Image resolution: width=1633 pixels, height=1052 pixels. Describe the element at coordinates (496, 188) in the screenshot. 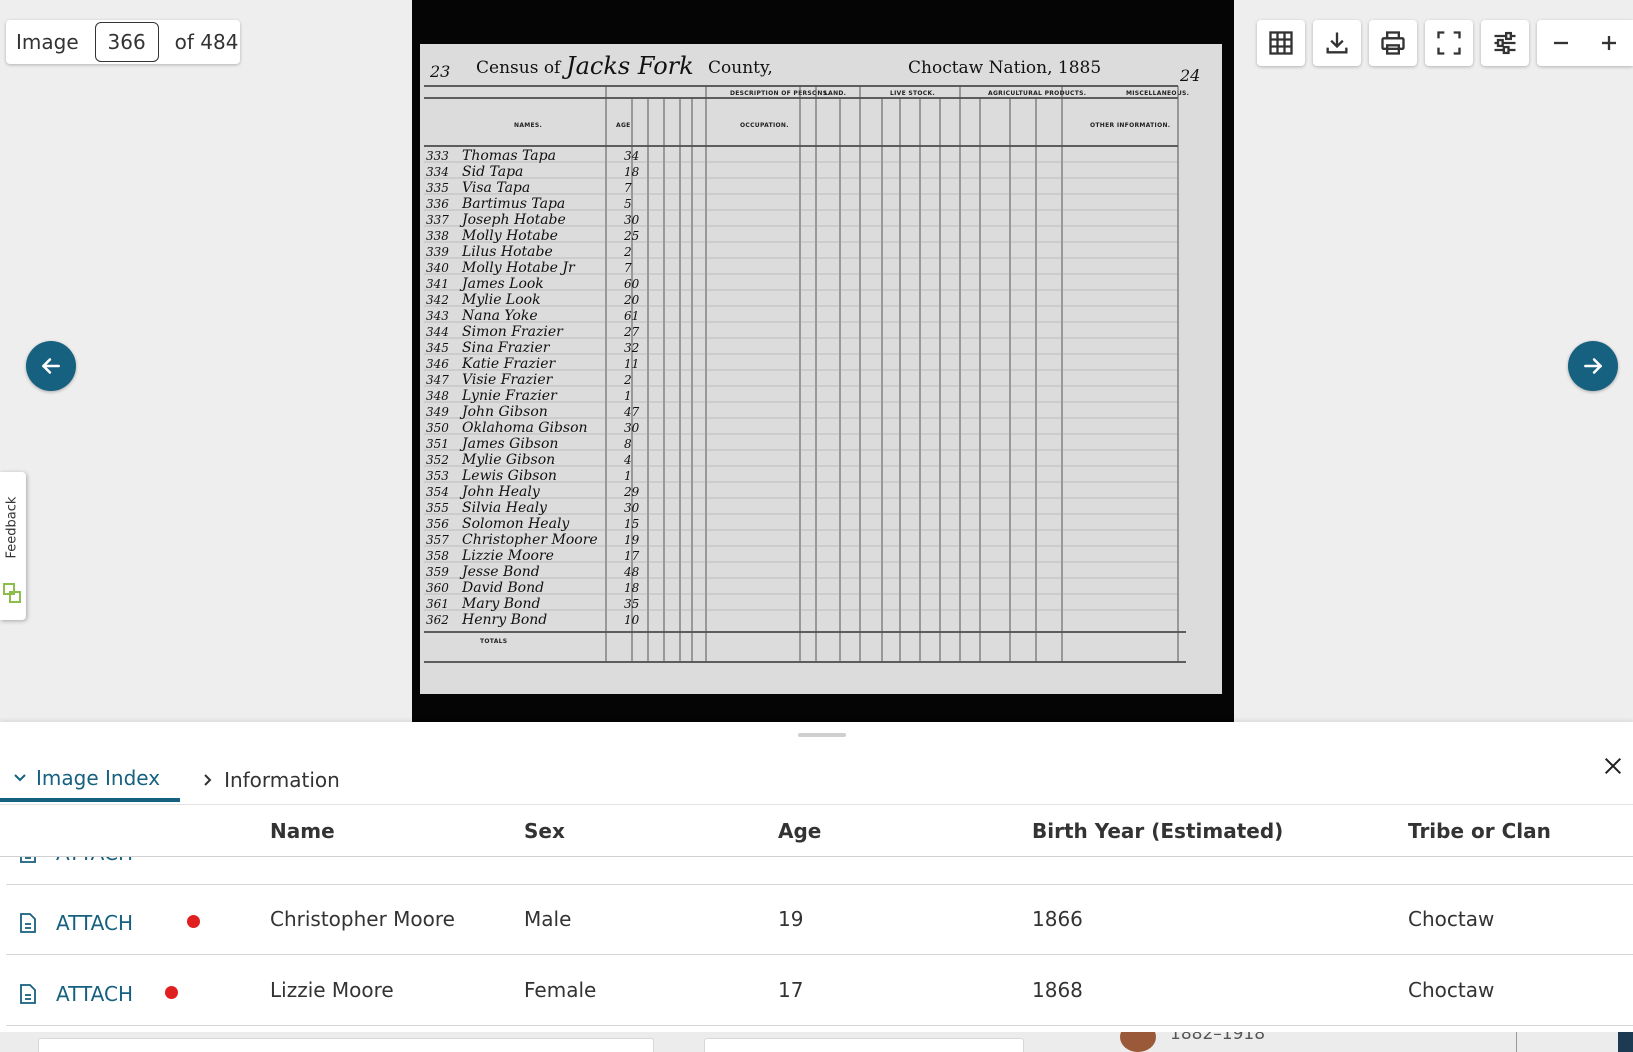

I see `entry-name: Visa Tapa` at that location.